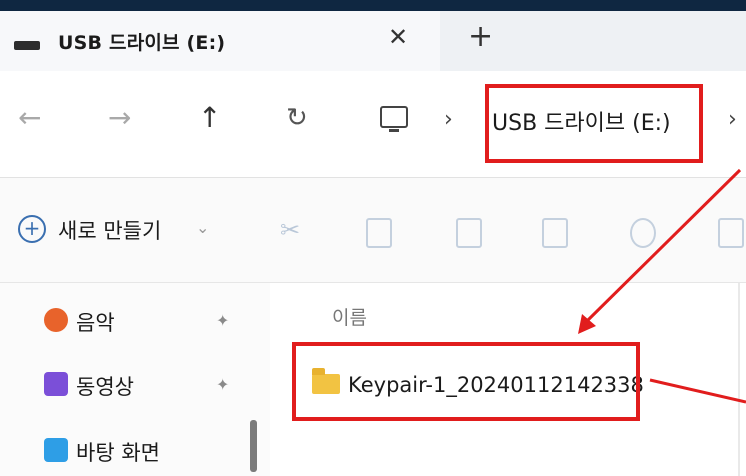 The width and height of the screenshot is (746, 476). Describe the element at coordinates (56, 320) in the screenshot. I see `music-icon` at that location.